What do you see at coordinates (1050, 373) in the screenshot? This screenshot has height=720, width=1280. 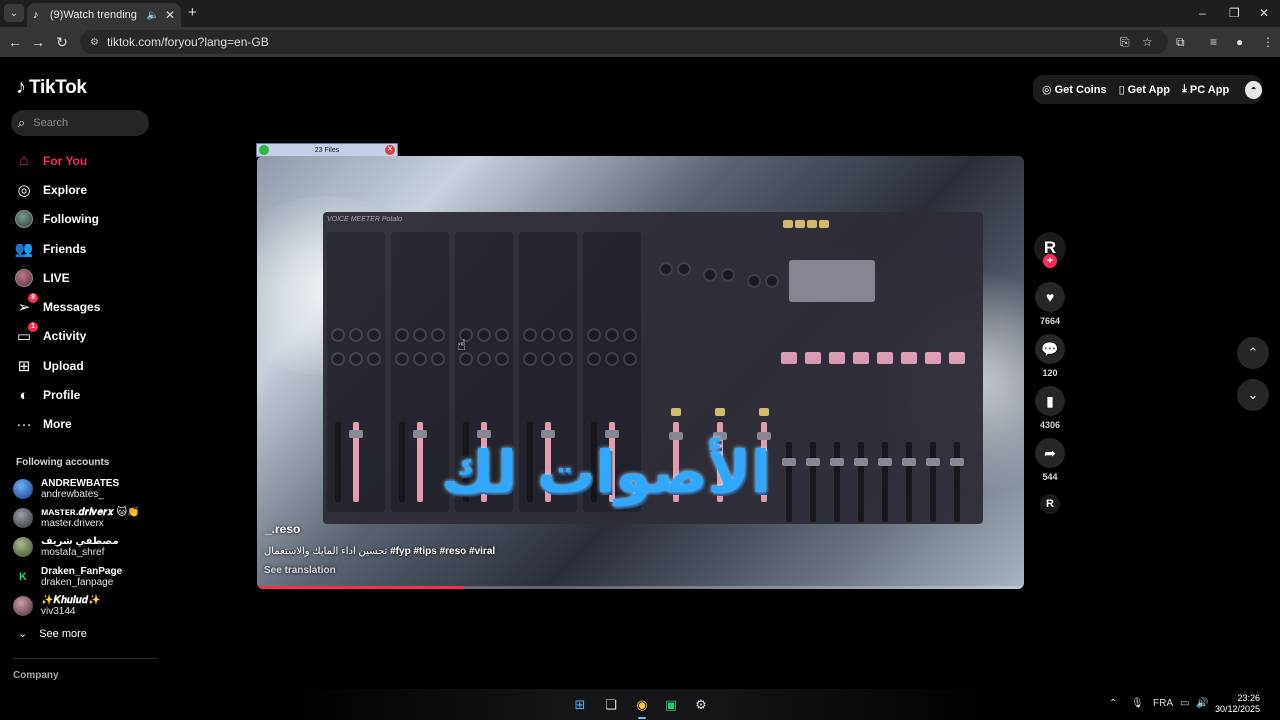 I see `comment-count: 120` at bounding box center [1050, 373].